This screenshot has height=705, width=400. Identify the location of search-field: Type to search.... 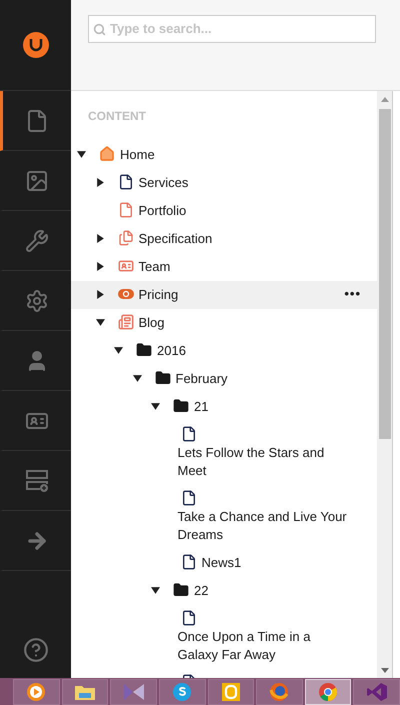
(232, 29).